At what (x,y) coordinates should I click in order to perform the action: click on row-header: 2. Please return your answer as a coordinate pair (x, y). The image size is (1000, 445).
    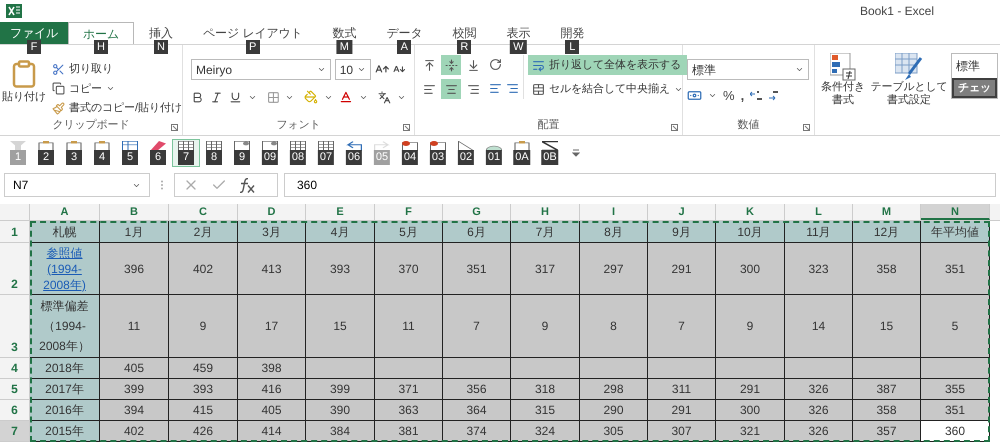
    Looking at the image, I should click on (15, 269).